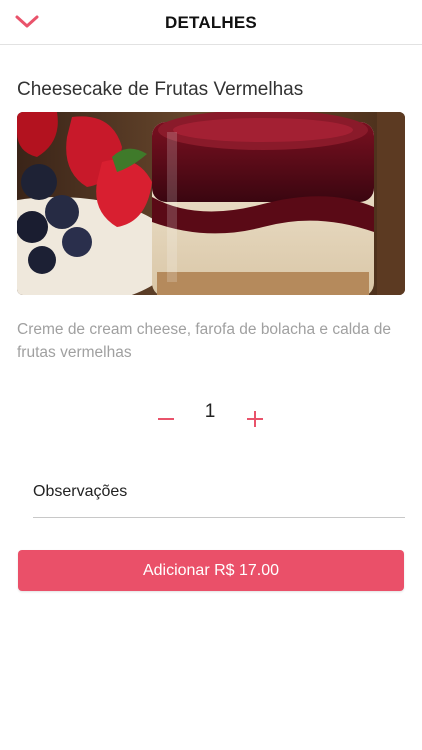 The image size is (422, 750). I want to click on plus-icon, so click(255, 416).